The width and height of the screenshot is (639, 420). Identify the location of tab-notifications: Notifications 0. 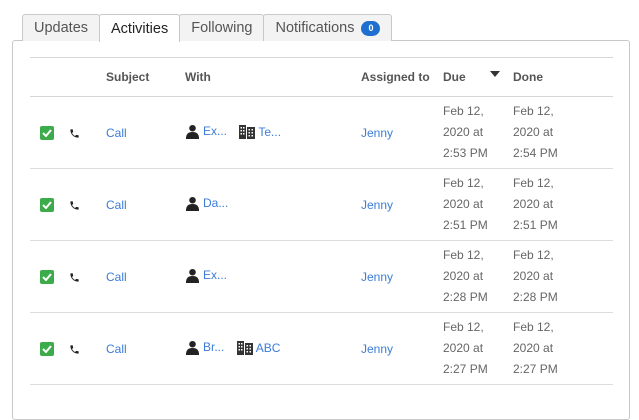
(328, 27).